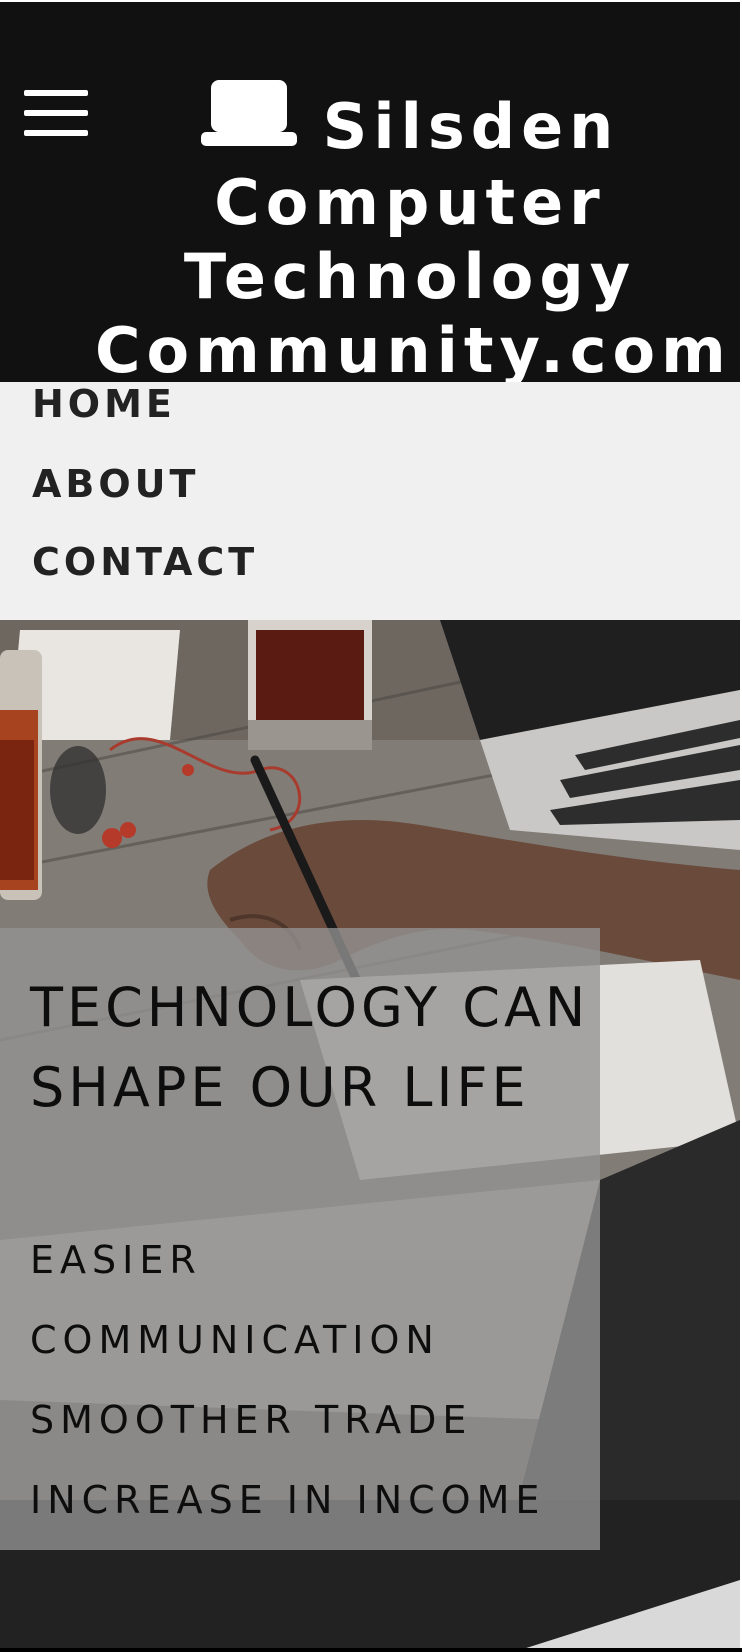 This screenshot has width=742, height=1652. Describe the element at coordinates (235, 1340) in the screenshot. I see `list-item: COMMUNICATION` at that location.